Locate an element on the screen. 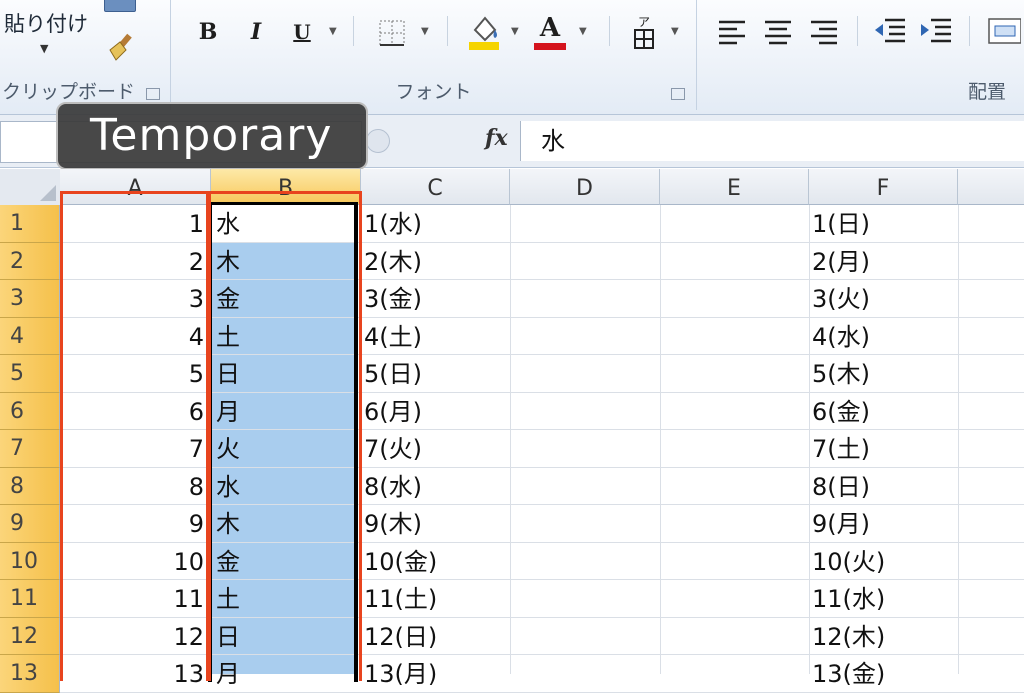 The image size is (1024, 693). font-group: B I U ▼ ▼ ▼ A ▼ ア ▼ フォント is located at coordinates (434, 55).